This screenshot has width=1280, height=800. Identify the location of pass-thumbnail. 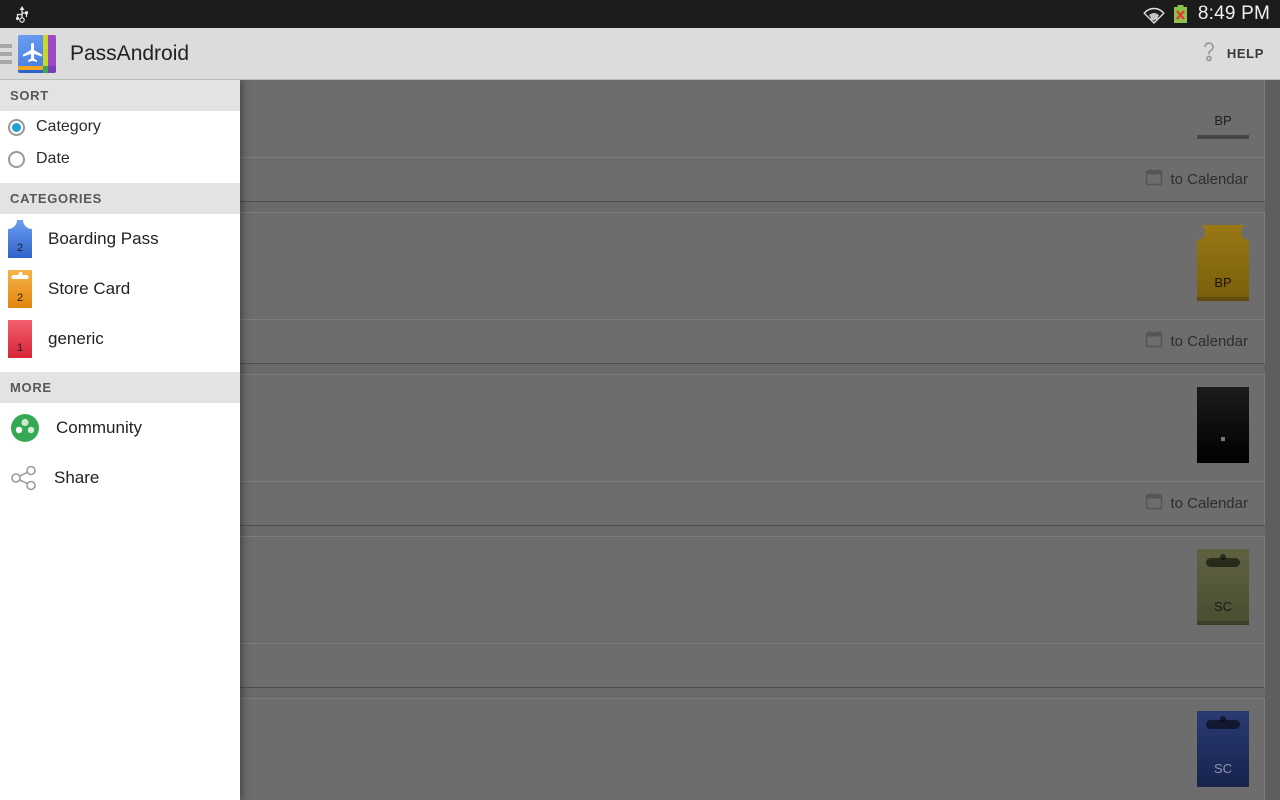
(1223, 425).